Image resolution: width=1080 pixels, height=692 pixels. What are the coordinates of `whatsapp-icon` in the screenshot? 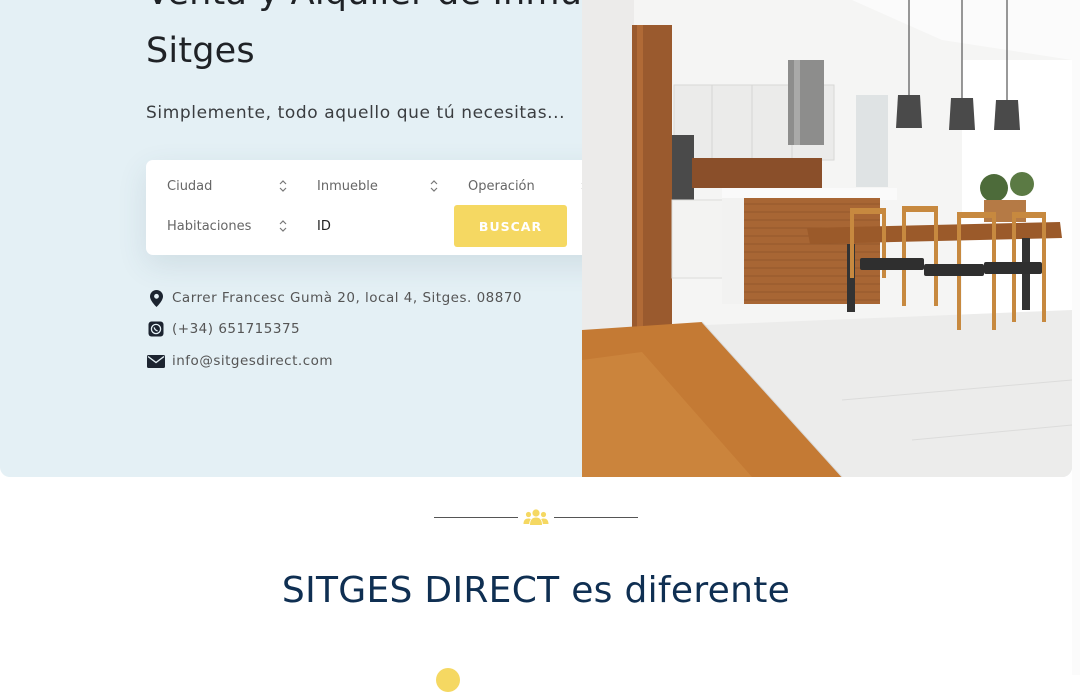 It's located at (156, 329).